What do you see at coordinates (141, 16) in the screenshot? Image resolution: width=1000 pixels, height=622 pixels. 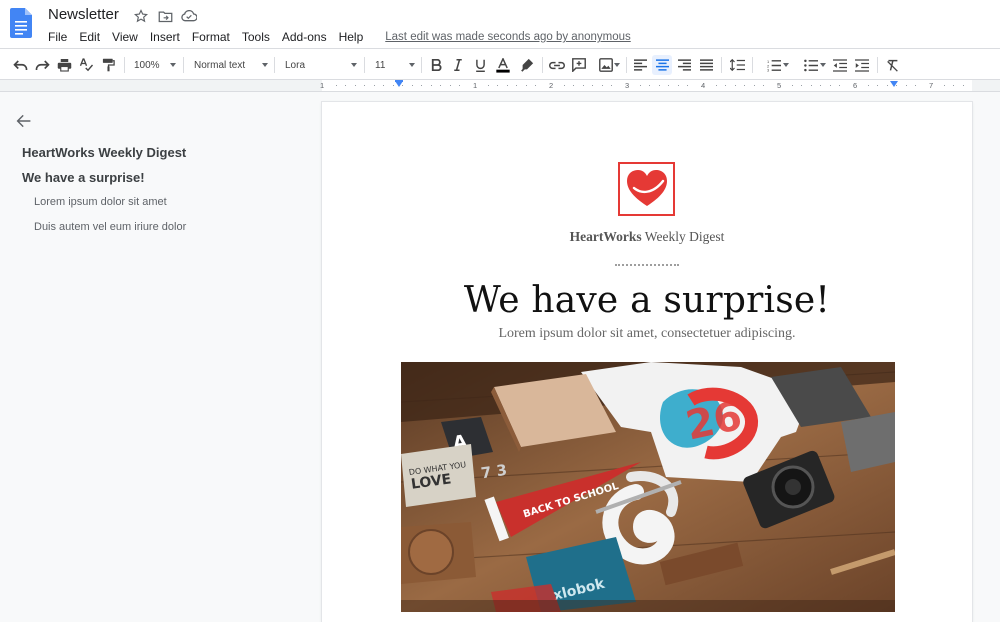 I see `star-icon` at bounding box center [141, 16].